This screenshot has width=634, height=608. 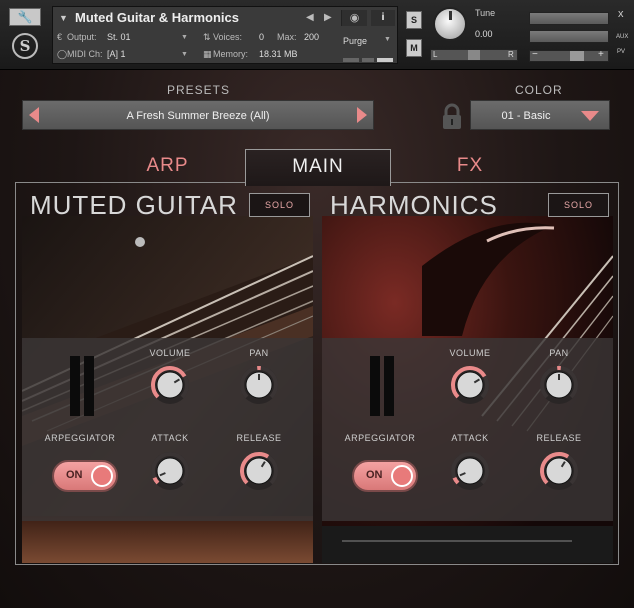 I want to click on instrument-name: Muted Guitar & Harmonics, so click(x=157, y=17).